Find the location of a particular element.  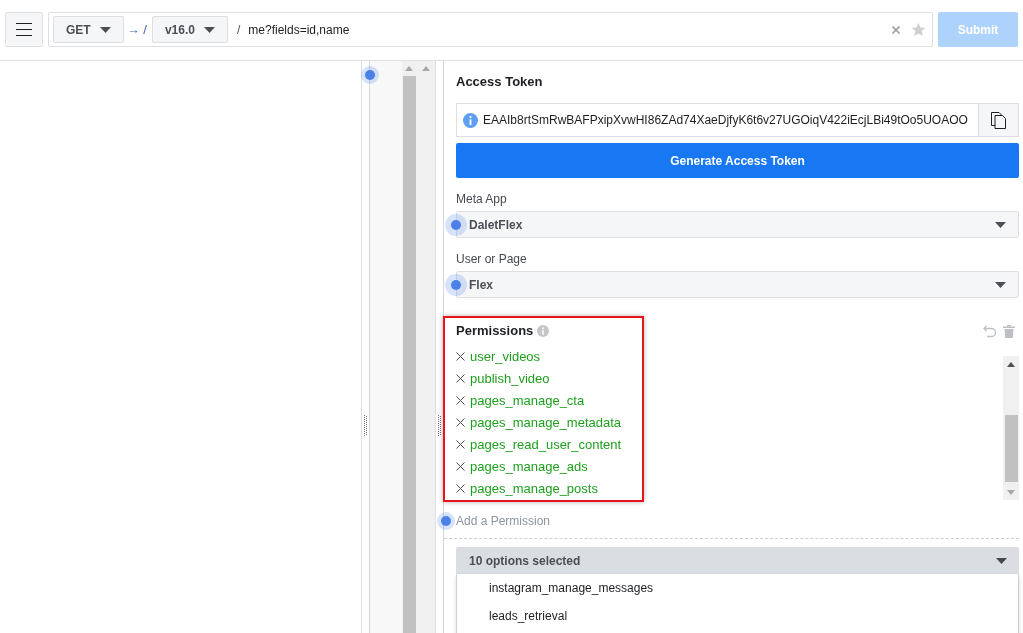

clear-icon is located at coordinates (896, 29).